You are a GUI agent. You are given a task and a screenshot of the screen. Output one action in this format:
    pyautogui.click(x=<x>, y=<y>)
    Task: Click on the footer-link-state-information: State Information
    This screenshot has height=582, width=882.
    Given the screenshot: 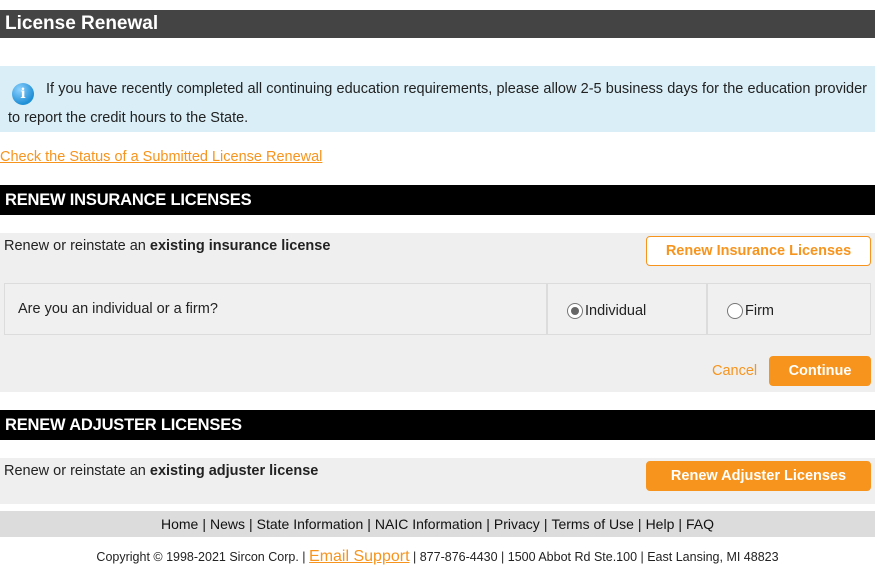 What is the action you would take?
    pyautogui.click(x=310, y=524)
    